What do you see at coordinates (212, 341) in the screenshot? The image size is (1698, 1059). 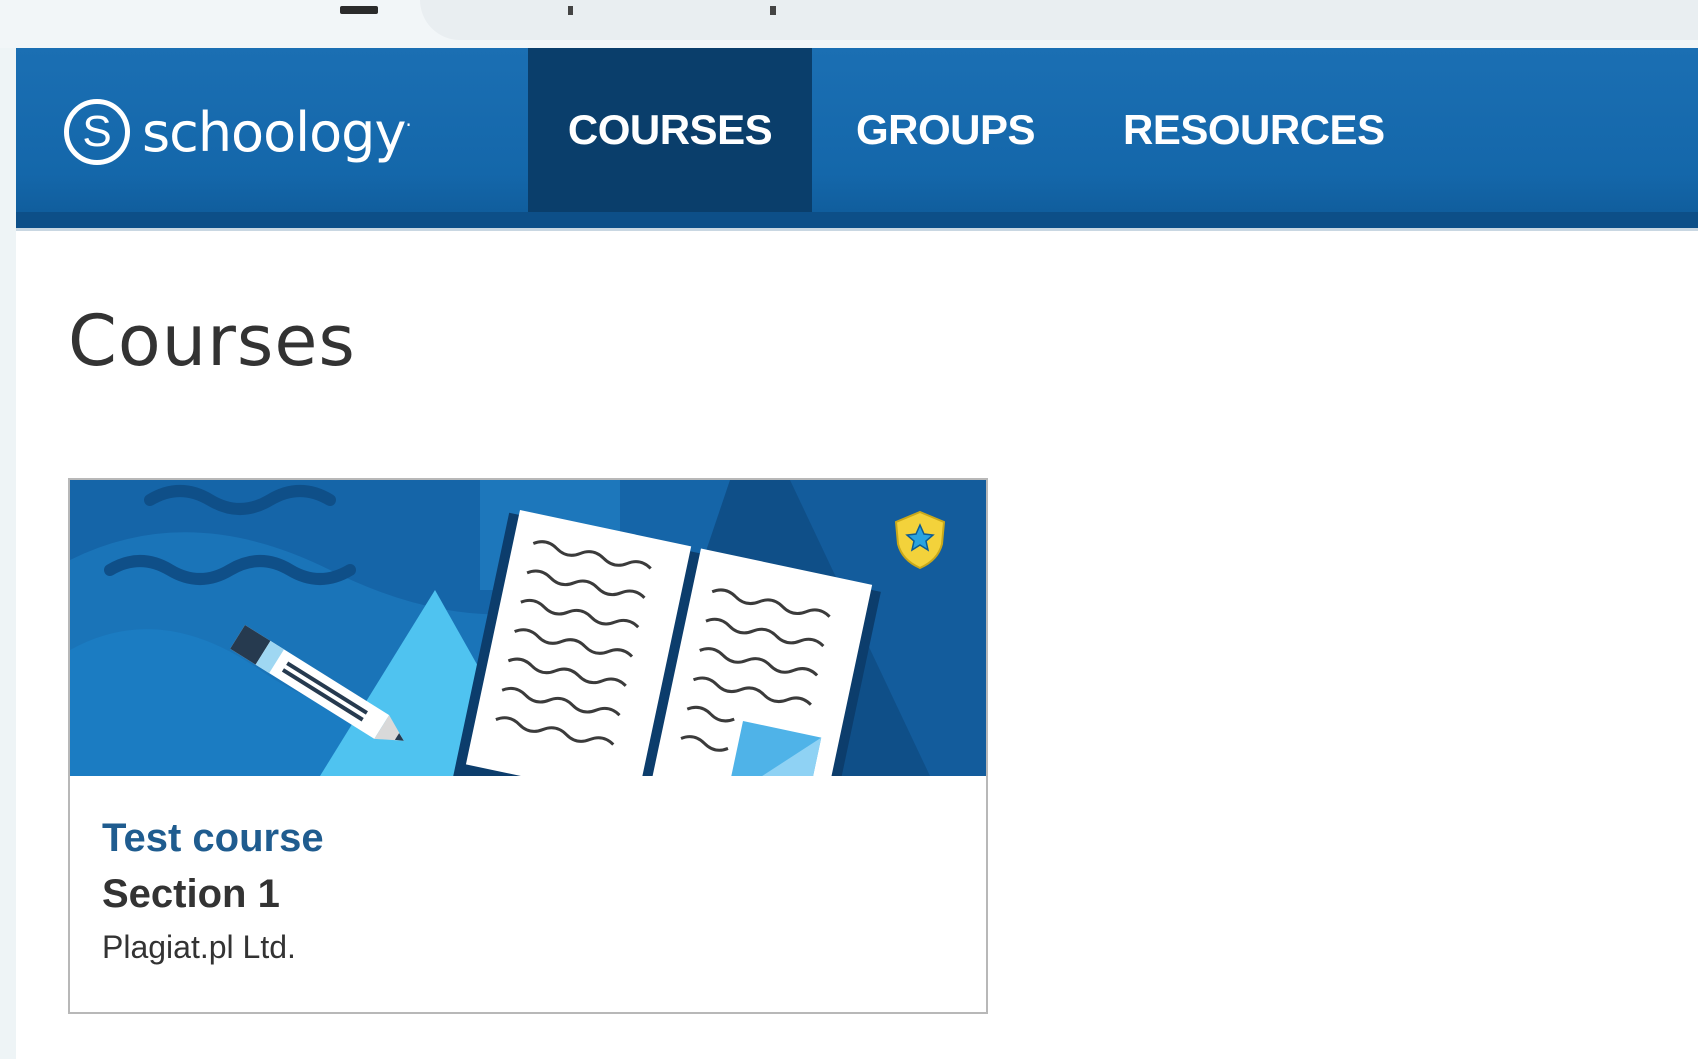 I see `page-title: Courses` at bounding box center [212, 341].